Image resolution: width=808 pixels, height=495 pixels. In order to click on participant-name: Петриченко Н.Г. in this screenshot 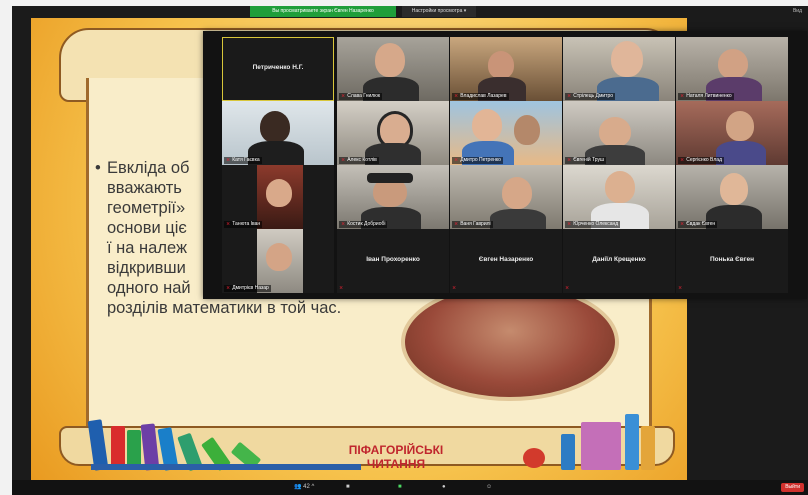, I will do `click(278, 67)`.